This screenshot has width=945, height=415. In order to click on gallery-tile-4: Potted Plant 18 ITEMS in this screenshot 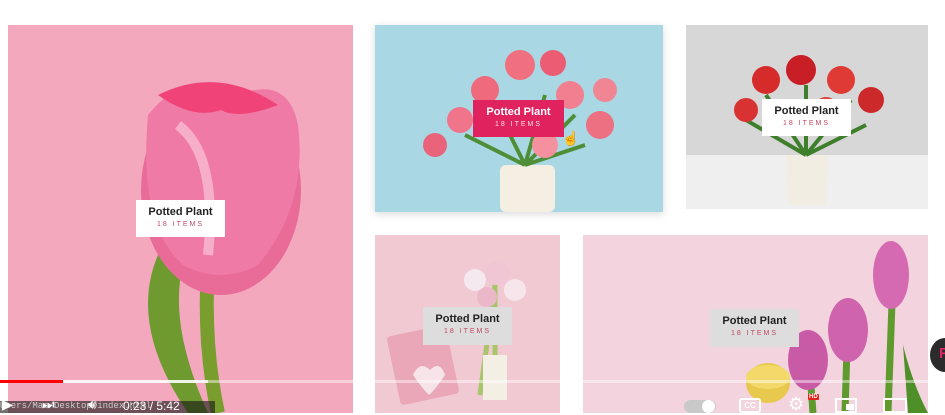, I will do `click(467, 324)`.